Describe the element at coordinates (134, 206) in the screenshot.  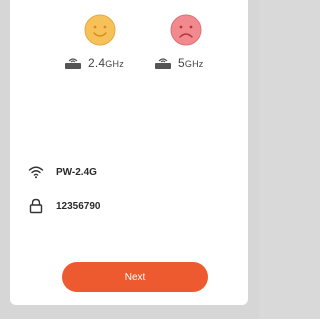
I see `password-field: 12356790` at that location.